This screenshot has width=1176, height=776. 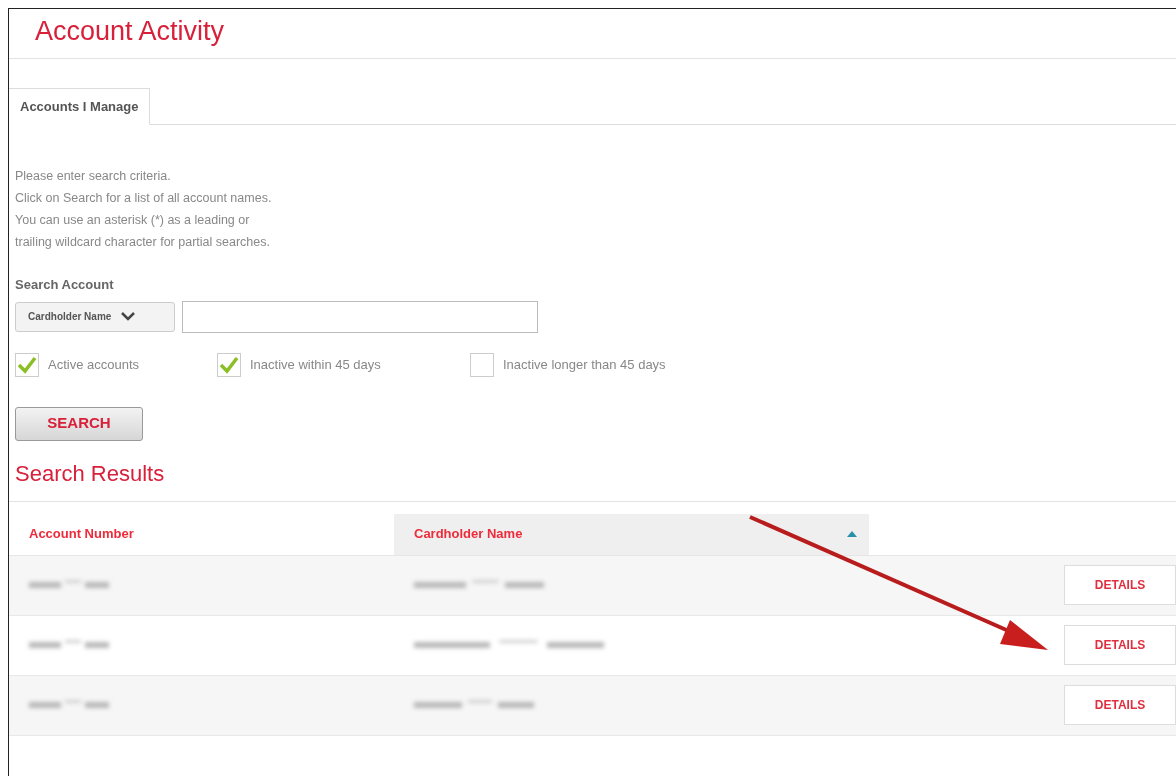 I want to click on checkbox-label: Inactive within 45 days, so click(x=315, y=364).